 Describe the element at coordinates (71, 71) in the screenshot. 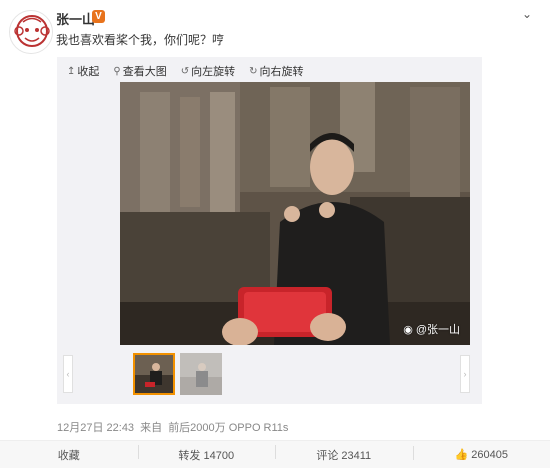

I see `arrow-up-icon: ↥` at that location.